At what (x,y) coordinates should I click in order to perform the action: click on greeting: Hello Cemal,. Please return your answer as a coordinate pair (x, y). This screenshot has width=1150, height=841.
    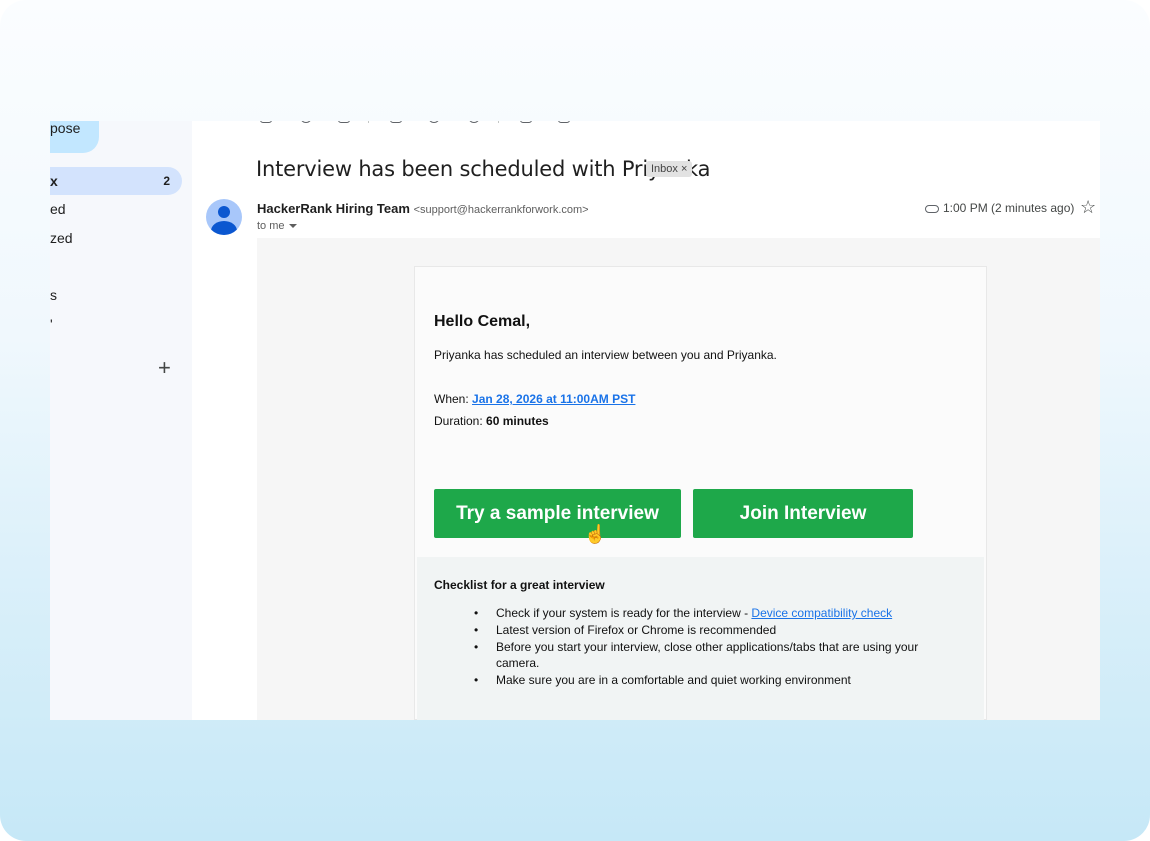
    Looking at the image, I should click on (482, 321).